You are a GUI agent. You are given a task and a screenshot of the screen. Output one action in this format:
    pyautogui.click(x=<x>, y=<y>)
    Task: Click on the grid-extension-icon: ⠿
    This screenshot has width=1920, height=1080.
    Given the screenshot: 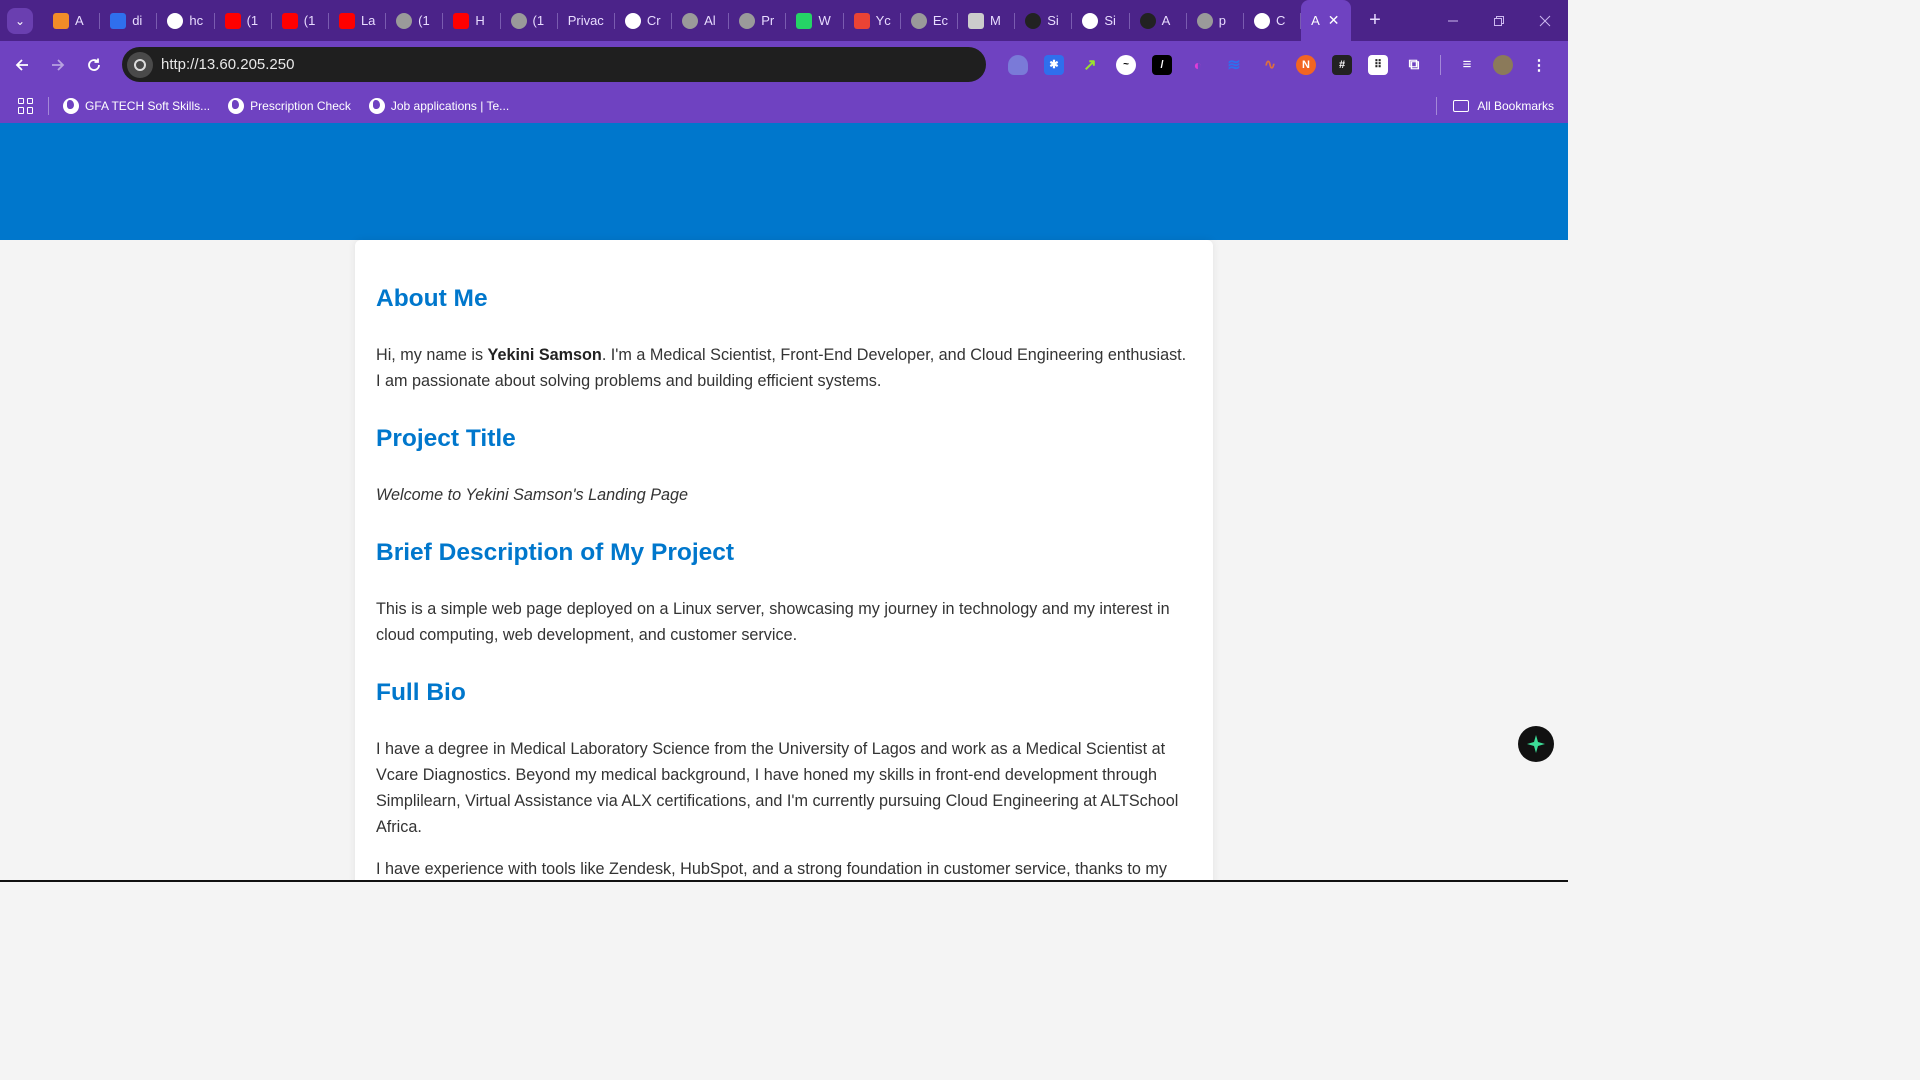 What is the action you would take?
    pyautogui.click(x=1378, y=64)
    